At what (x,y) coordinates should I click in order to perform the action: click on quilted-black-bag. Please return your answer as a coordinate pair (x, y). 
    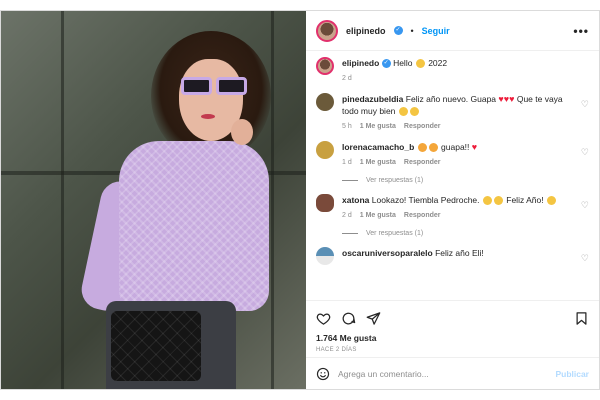
    Looking at the image, I should click on (156, 346).